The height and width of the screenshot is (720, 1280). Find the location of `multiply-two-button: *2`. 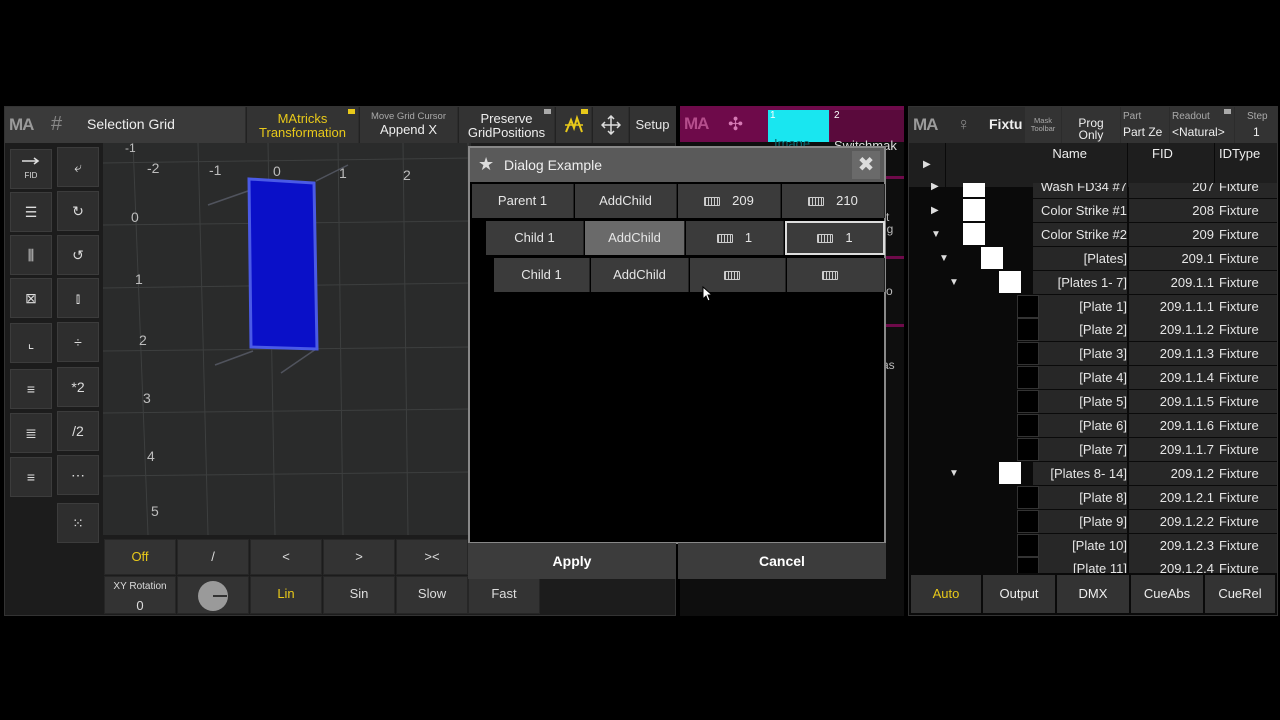

multiply-two-button: *2 is located at coordinates (78, 387).